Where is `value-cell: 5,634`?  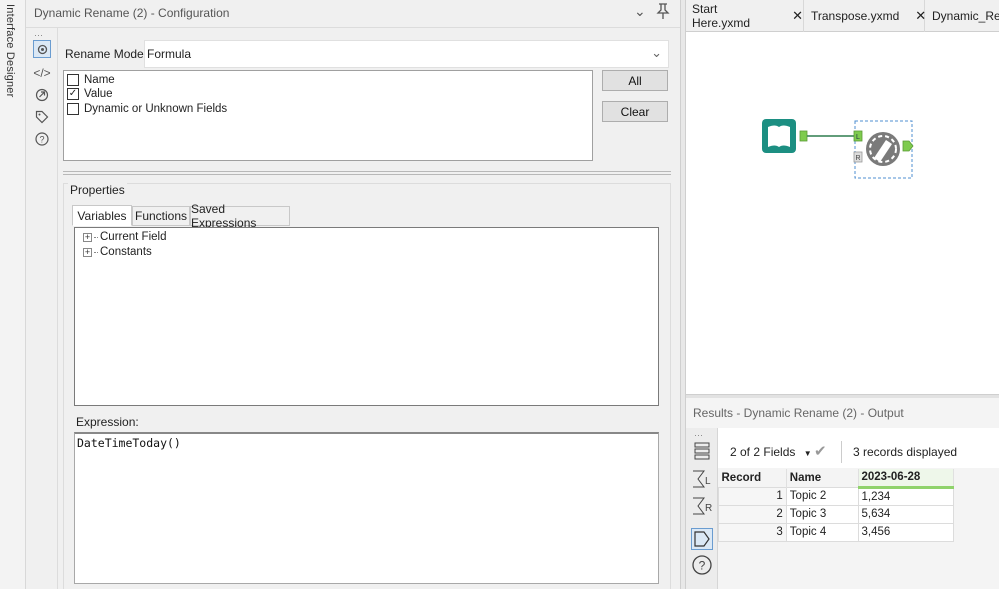
value-cell: 5,634 is located at coordinates (905, 514).